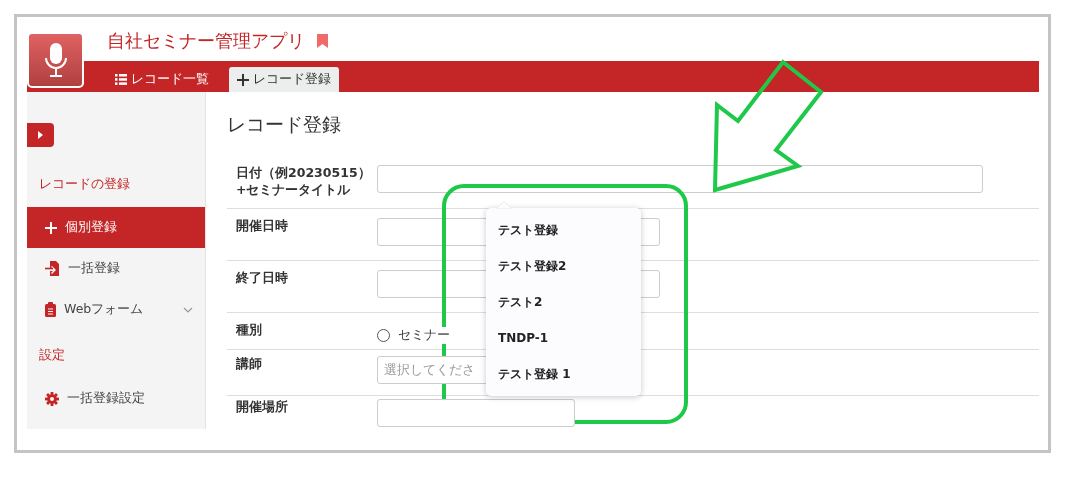  I want to click on app-title: 自社セミナー管理アプリ, so click(206, 41).